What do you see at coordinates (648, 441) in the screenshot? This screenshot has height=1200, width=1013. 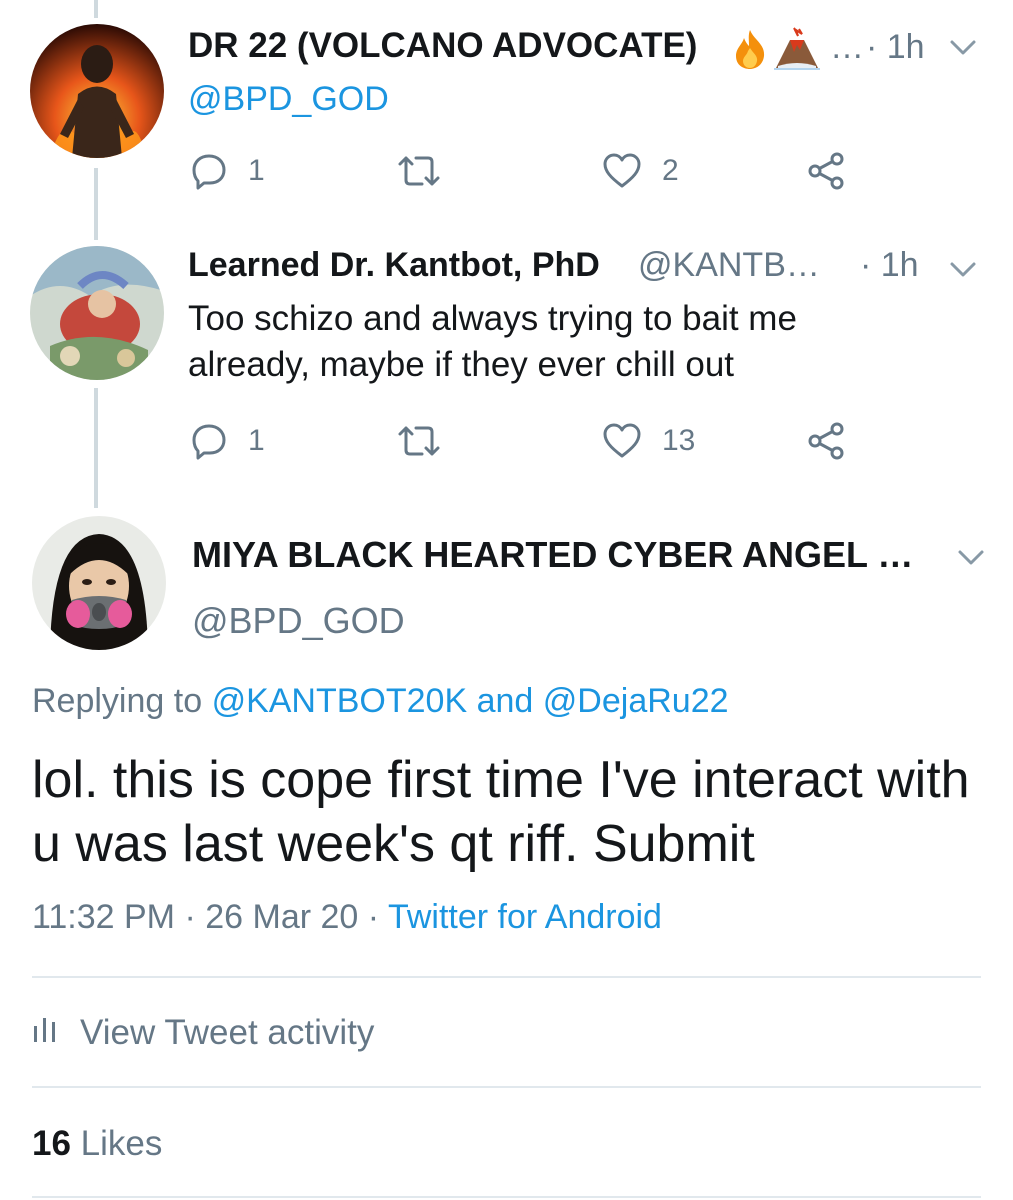 I see `like-button: 13` at bounding box center [648, 441].